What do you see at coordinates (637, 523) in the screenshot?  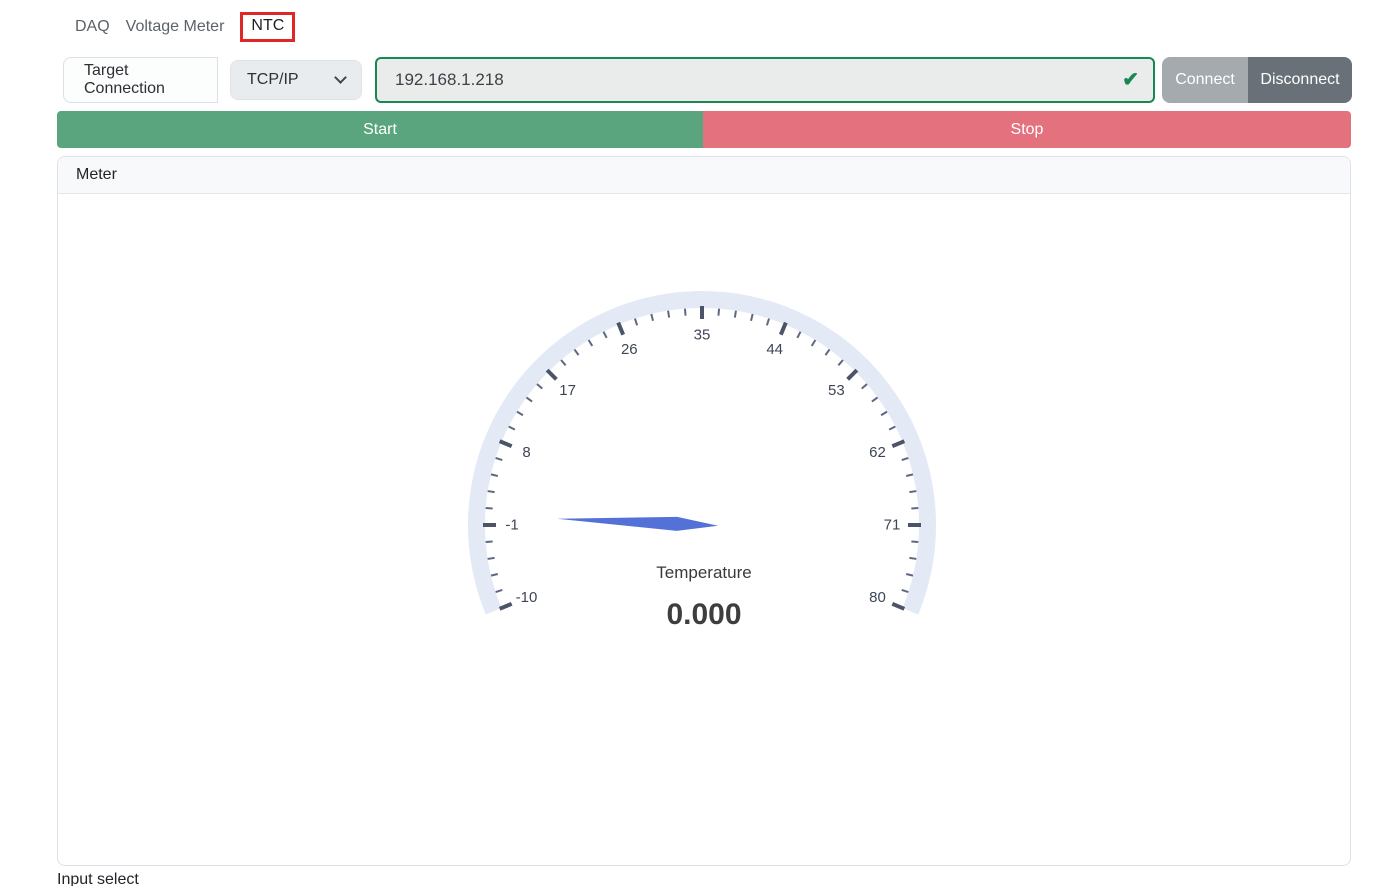 I see `gauge-needle` at bounding box center [637, 523].